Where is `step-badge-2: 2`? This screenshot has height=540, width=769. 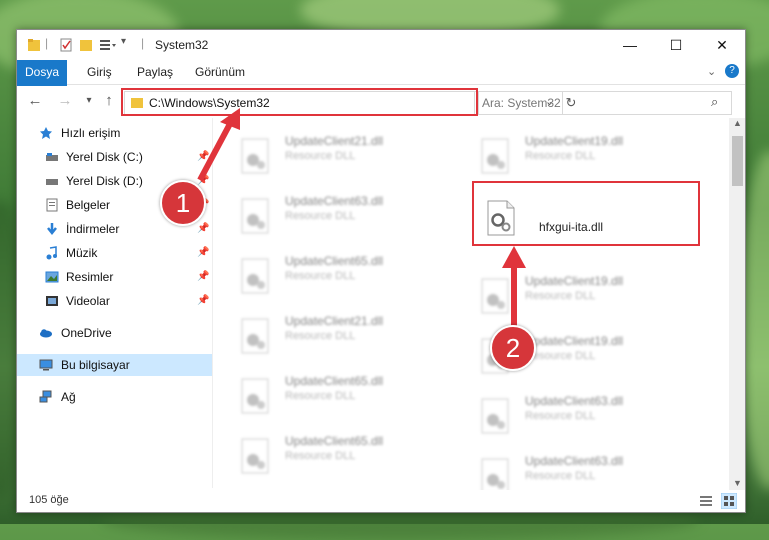 step-badge-2: 2 is located at coordinates (513, 348).